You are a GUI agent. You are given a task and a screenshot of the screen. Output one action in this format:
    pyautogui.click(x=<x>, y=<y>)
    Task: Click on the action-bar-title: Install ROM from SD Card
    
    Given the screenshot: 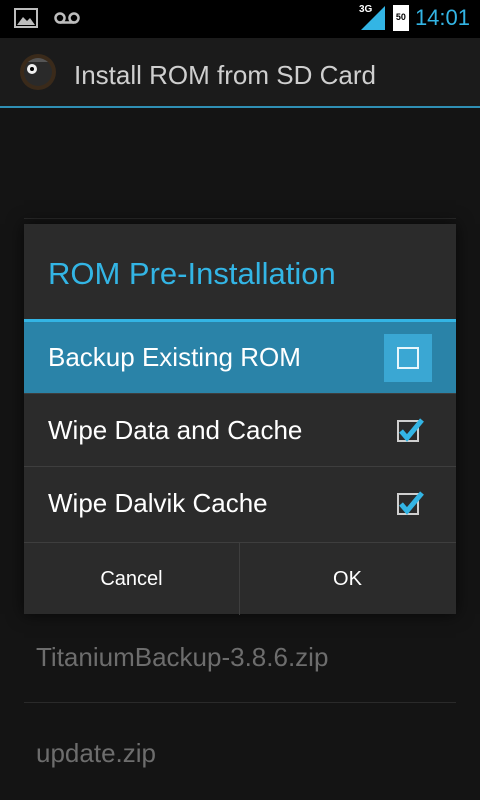 What is the action you would take?
    pyautogui.click(x=225, y=75)
    